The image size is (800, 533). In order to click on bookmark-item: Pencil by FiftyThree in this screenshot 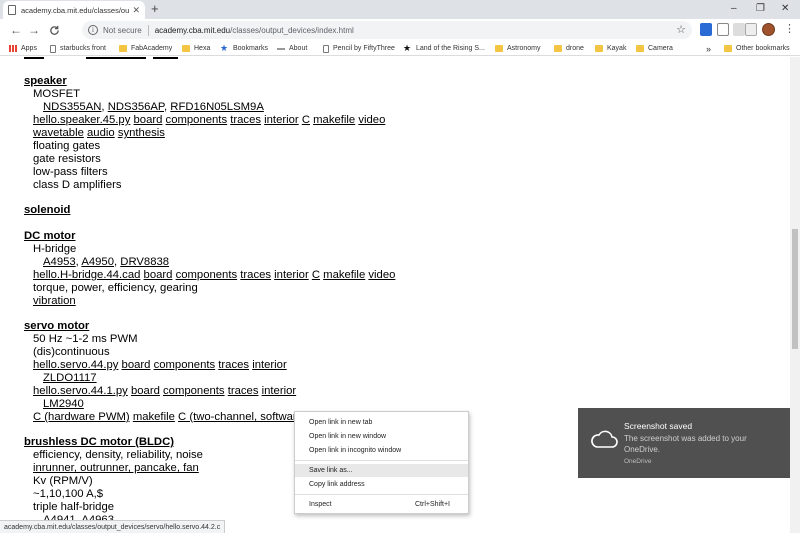, I will do `click(359, 48)`.